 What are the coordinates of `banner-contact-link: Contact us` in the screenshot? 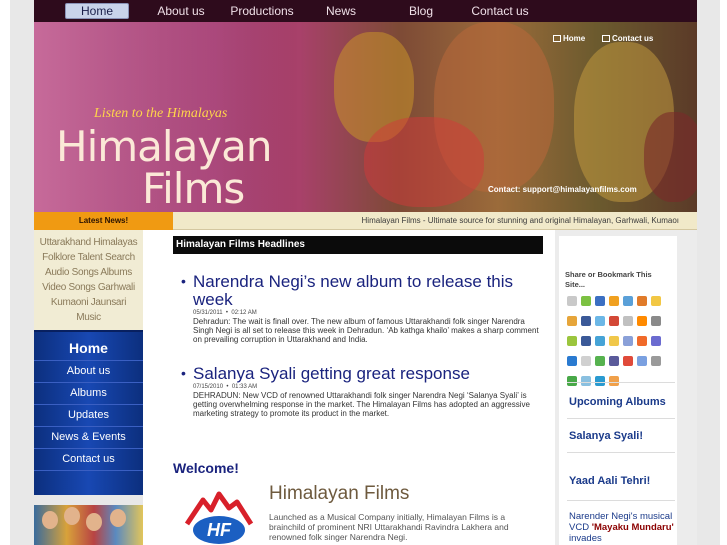 It's located at (627, 38).